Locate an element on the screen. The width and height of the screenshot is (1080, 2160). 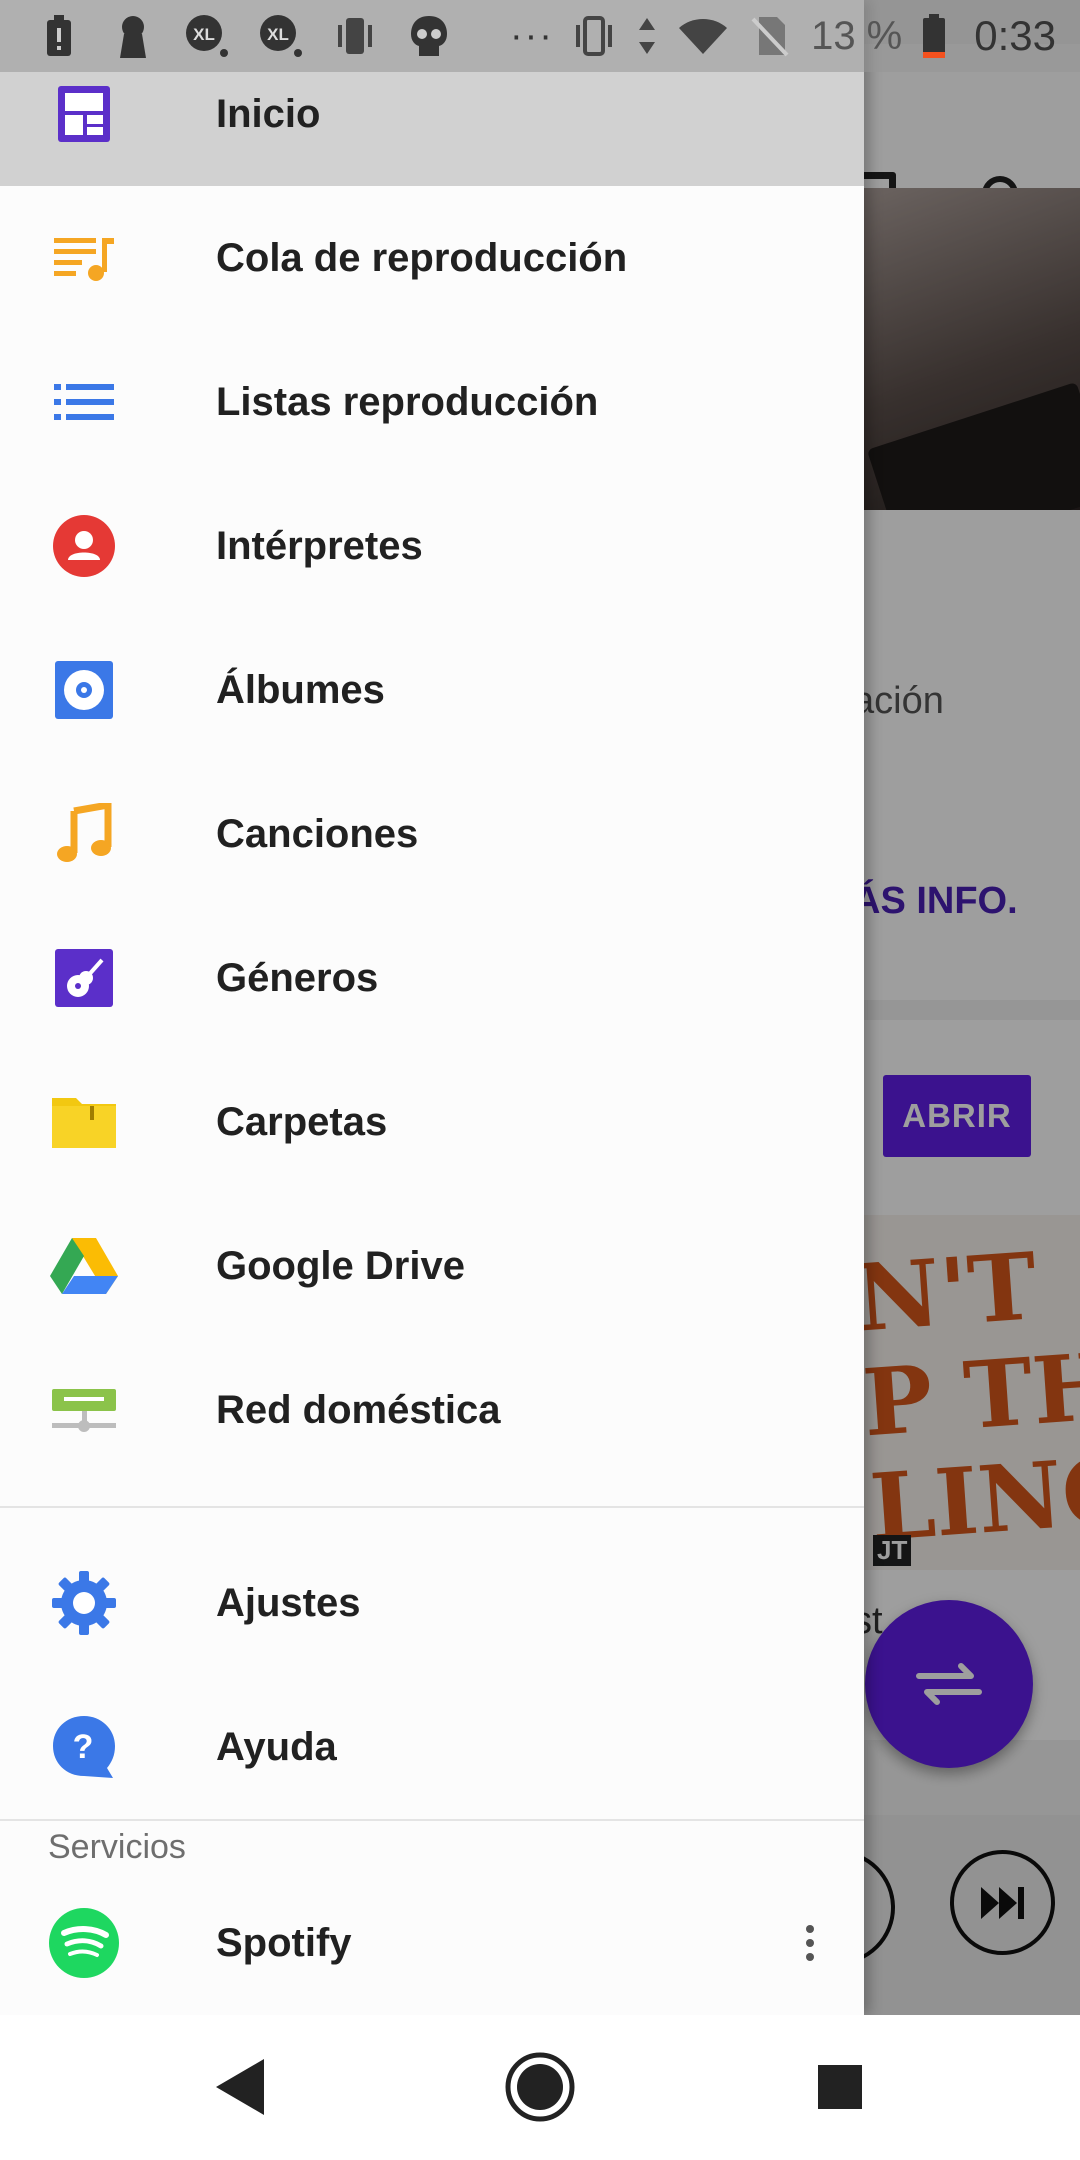
home-icon is located at coordinates (540, 2087).